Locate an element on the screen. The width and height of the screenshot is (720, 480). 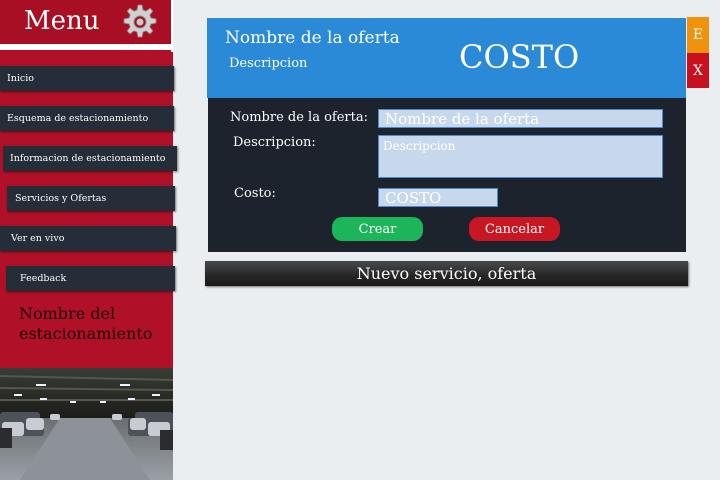
offer-description-input is located at coordinates (520, 156).